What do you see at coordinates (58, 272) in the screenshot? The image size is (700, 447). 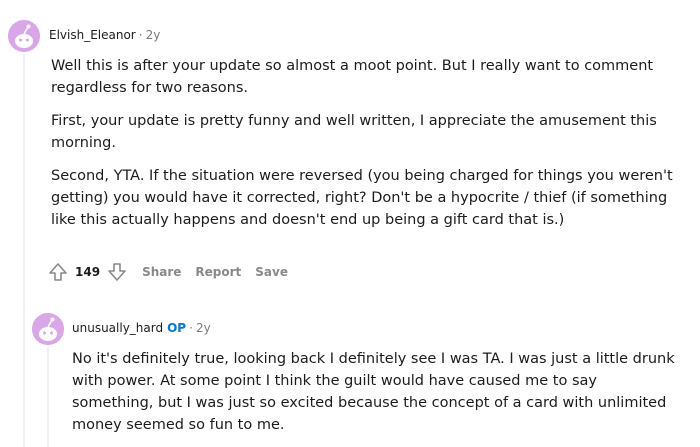 I see `upvote-arrow-icon` at bounding box center [58, 272].